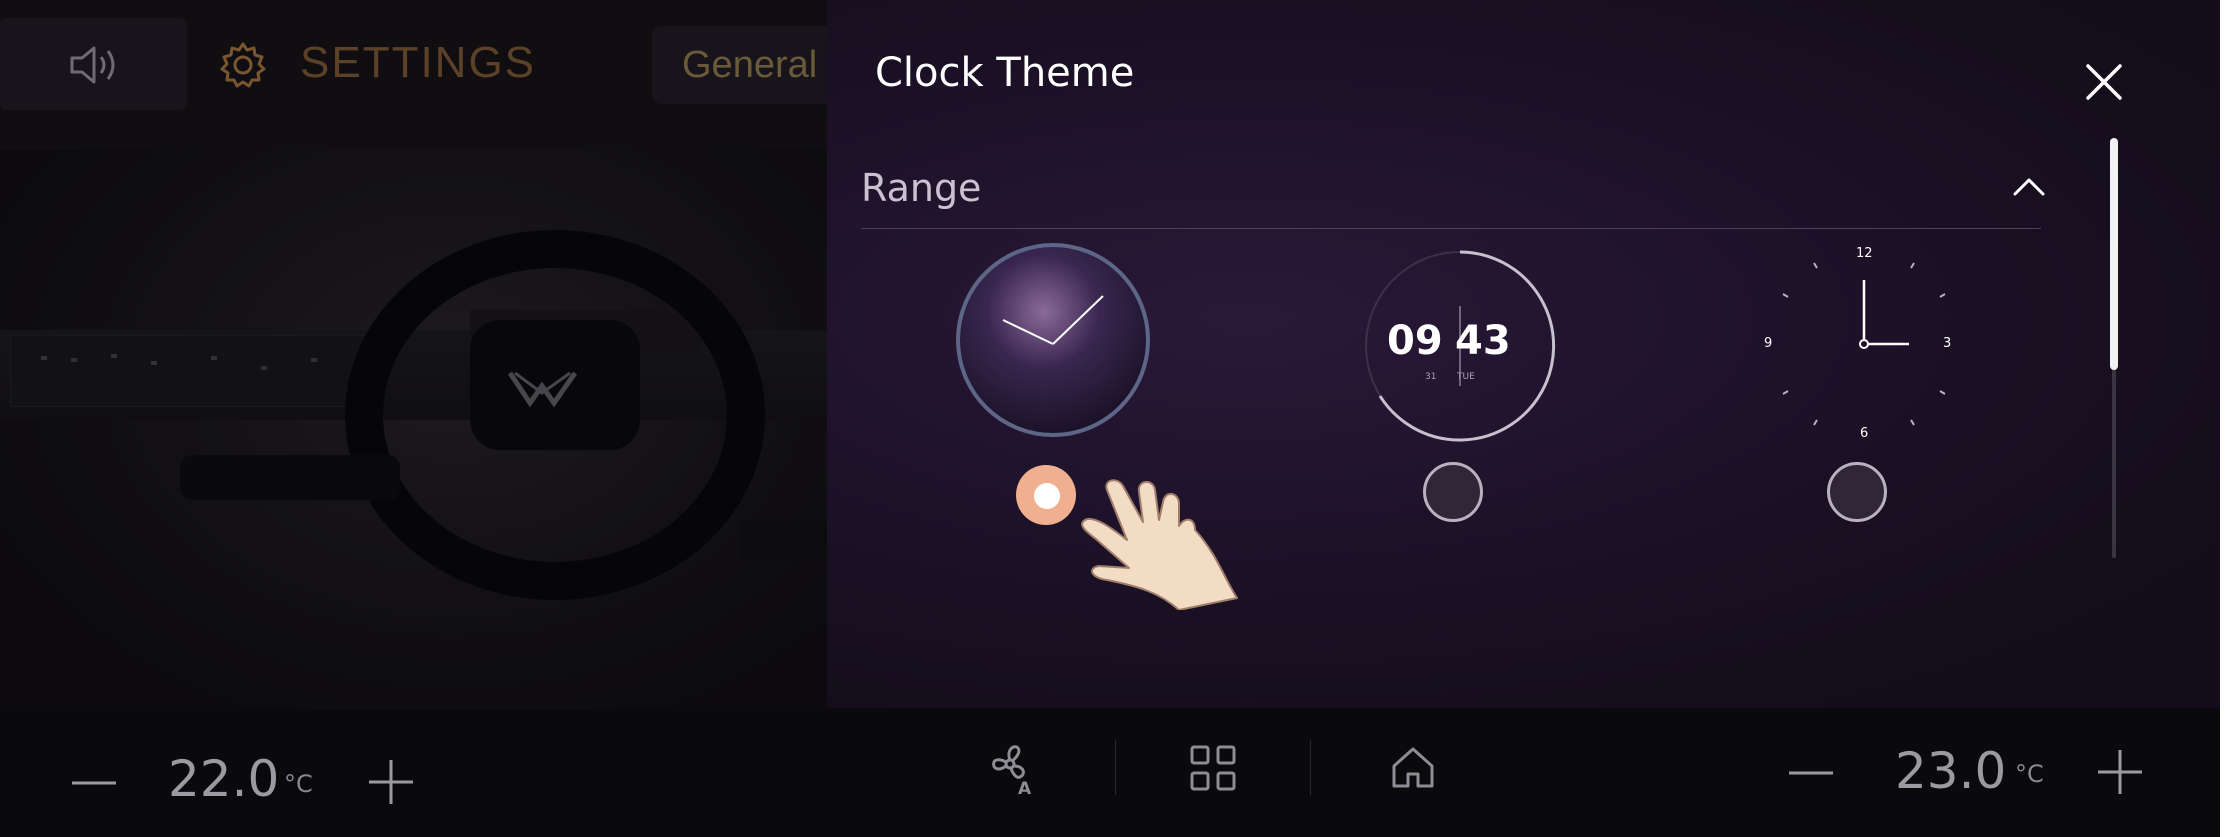 The image size is (2230, 837). I want to click on left-temp-value: 22.0, so click(224, 779).